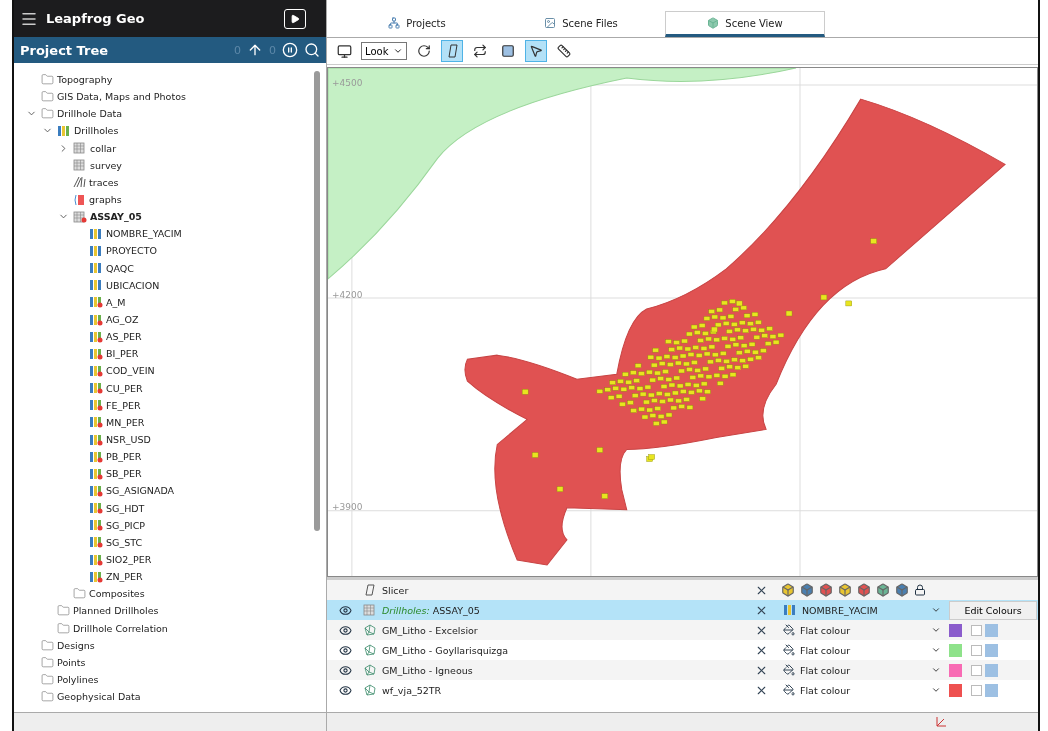 The height and width of the screenshot is (731, 1048). I want to click on tree-item-label: AG_OZ, so click(122, 320).